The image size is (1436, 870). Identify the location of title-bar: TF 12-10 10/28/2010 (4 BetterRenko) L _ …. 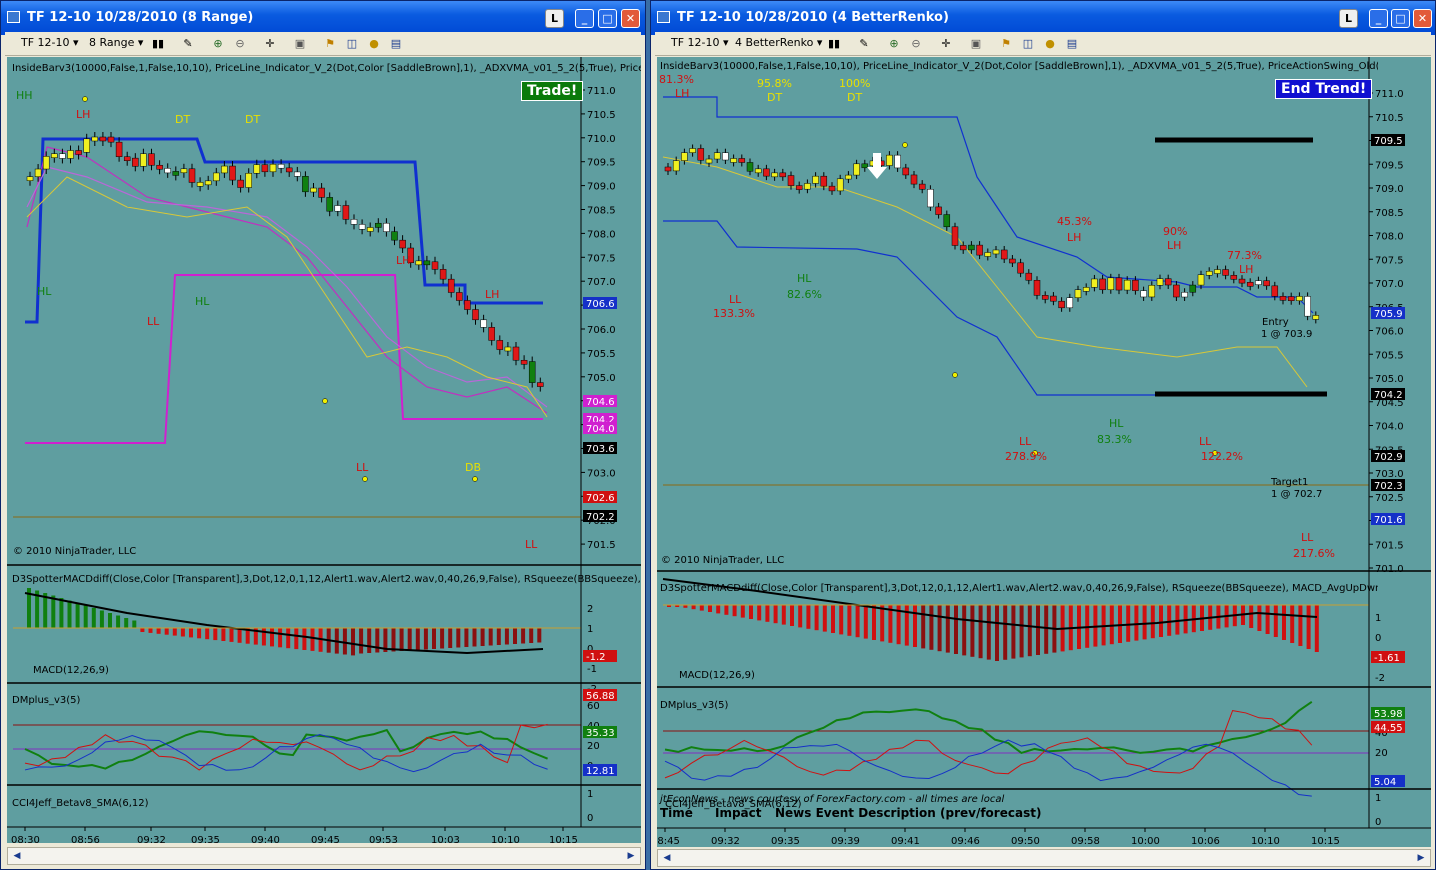
(1043, 18).